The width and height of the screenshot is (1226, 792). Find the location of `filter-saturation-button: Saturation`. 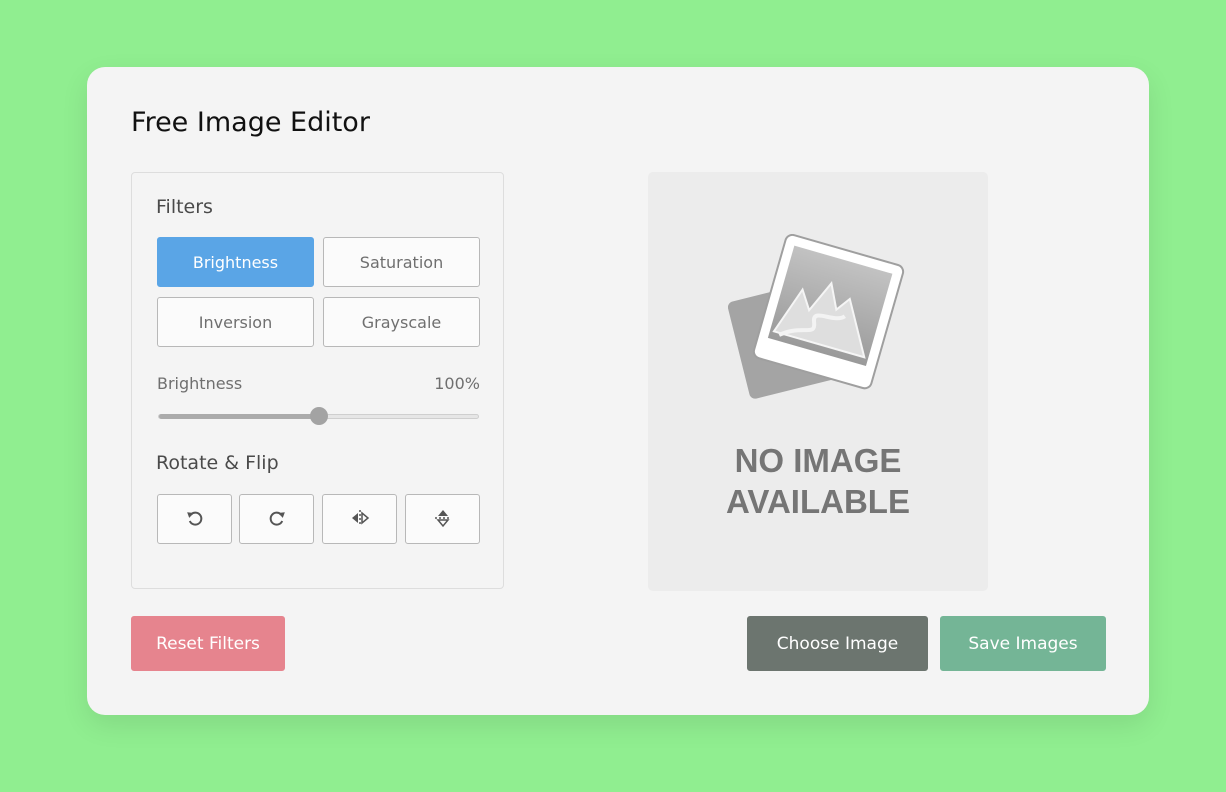

filter-saturation-button: Saturation is located at coordinates (401, 262).